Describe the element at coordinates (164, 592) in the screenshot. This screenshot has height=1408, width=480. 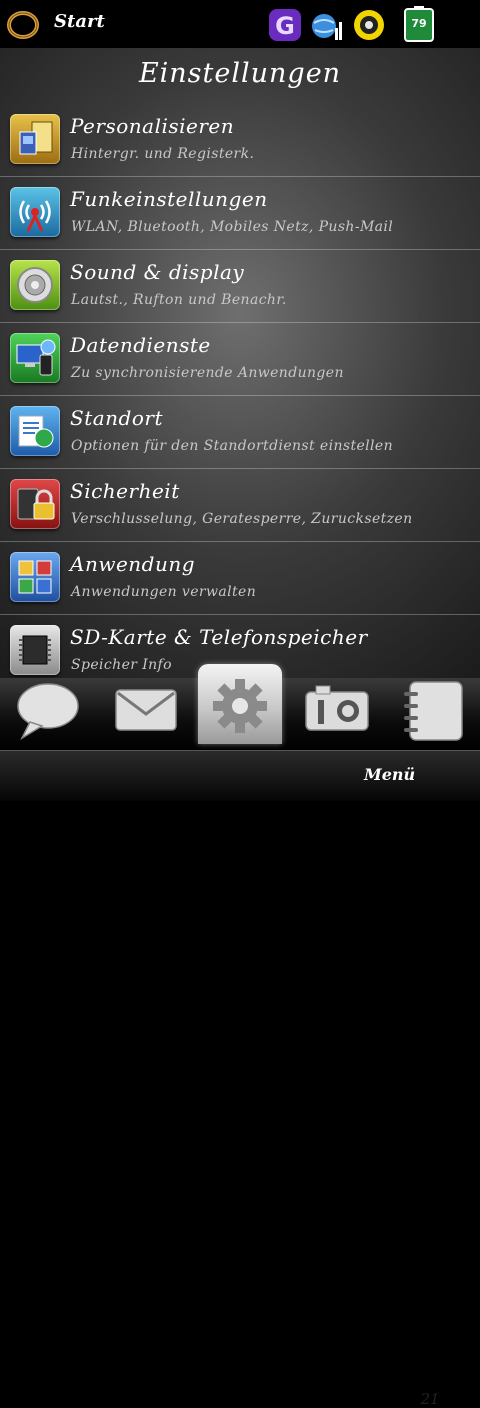
I see `item-subtitle: Anwendungen verwalten` at that location.